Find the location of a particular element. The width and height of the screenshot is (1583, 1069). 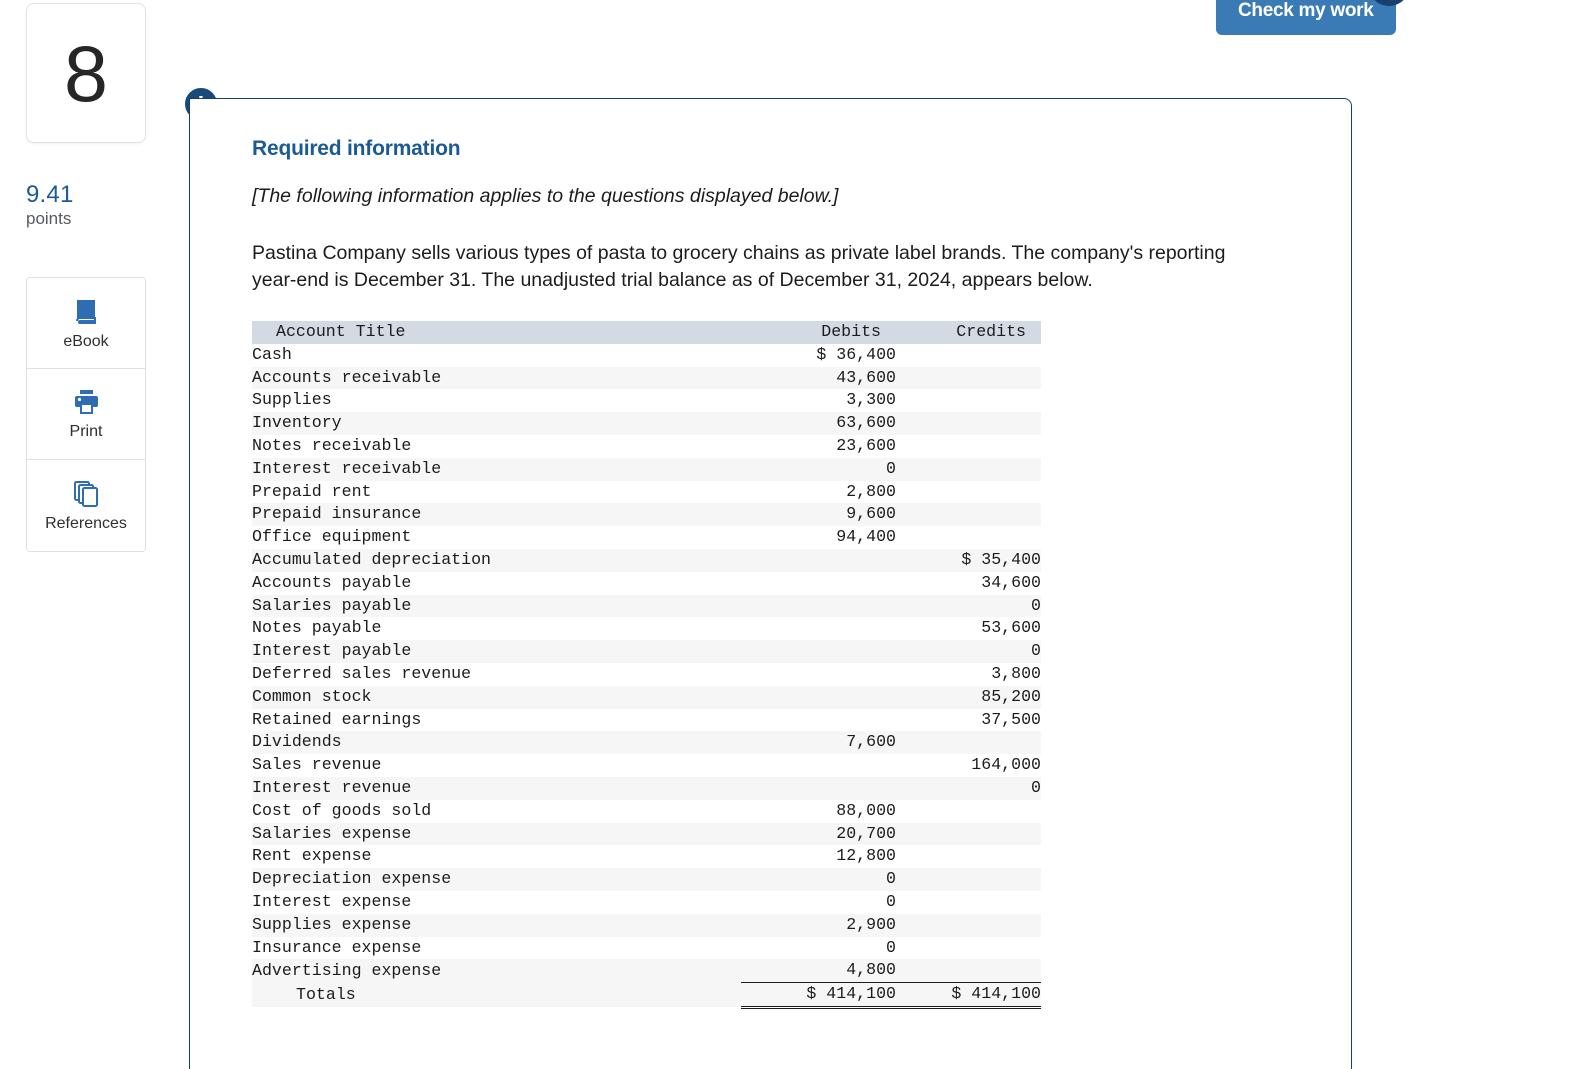

table-row: Interest receivable 0 is located at coordinates (646, 469).